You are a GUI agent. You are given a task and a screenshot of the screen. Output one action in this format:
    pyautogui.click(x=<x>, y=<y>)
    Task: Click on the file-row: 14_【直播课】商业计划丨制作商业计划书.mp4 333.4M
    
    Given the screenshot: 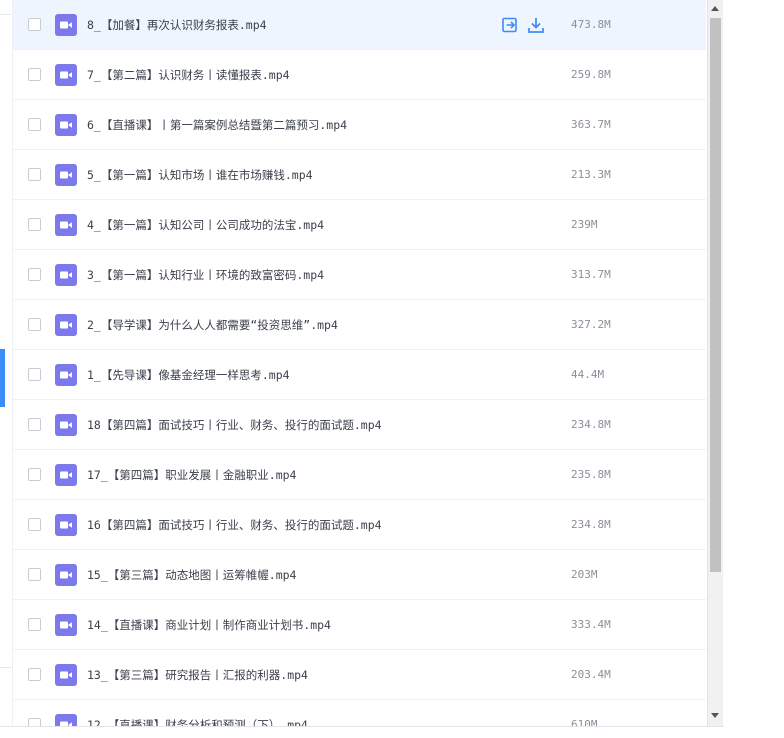 What is the action you would take?
    pyautogui.click(x=359, y=625)
    